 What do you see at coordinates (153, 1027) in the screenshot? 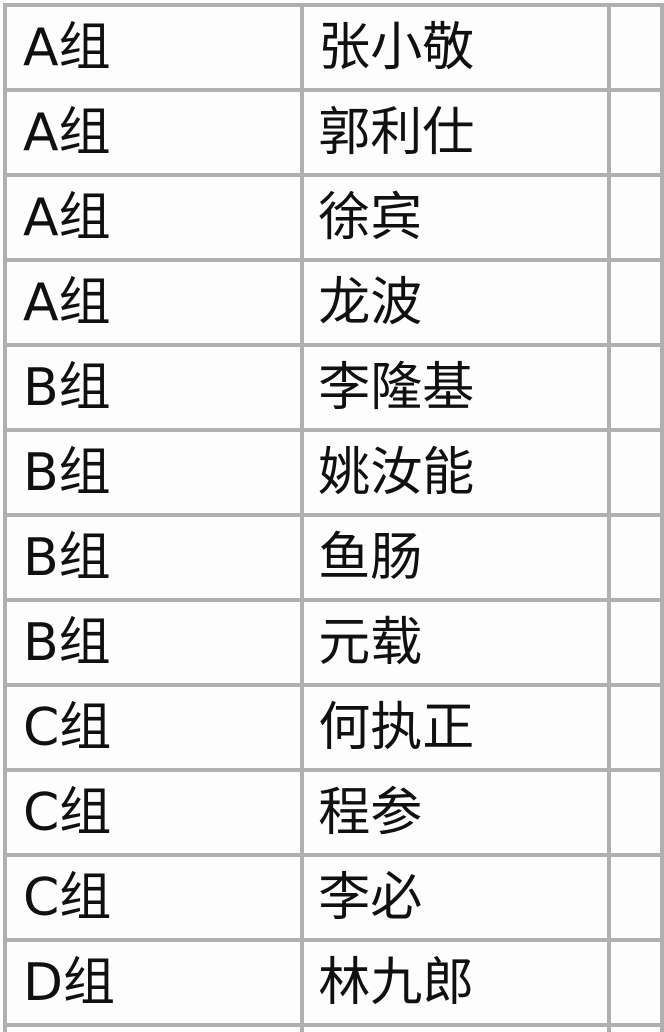
I see `cell-group` at bounding box center [153, 1027].